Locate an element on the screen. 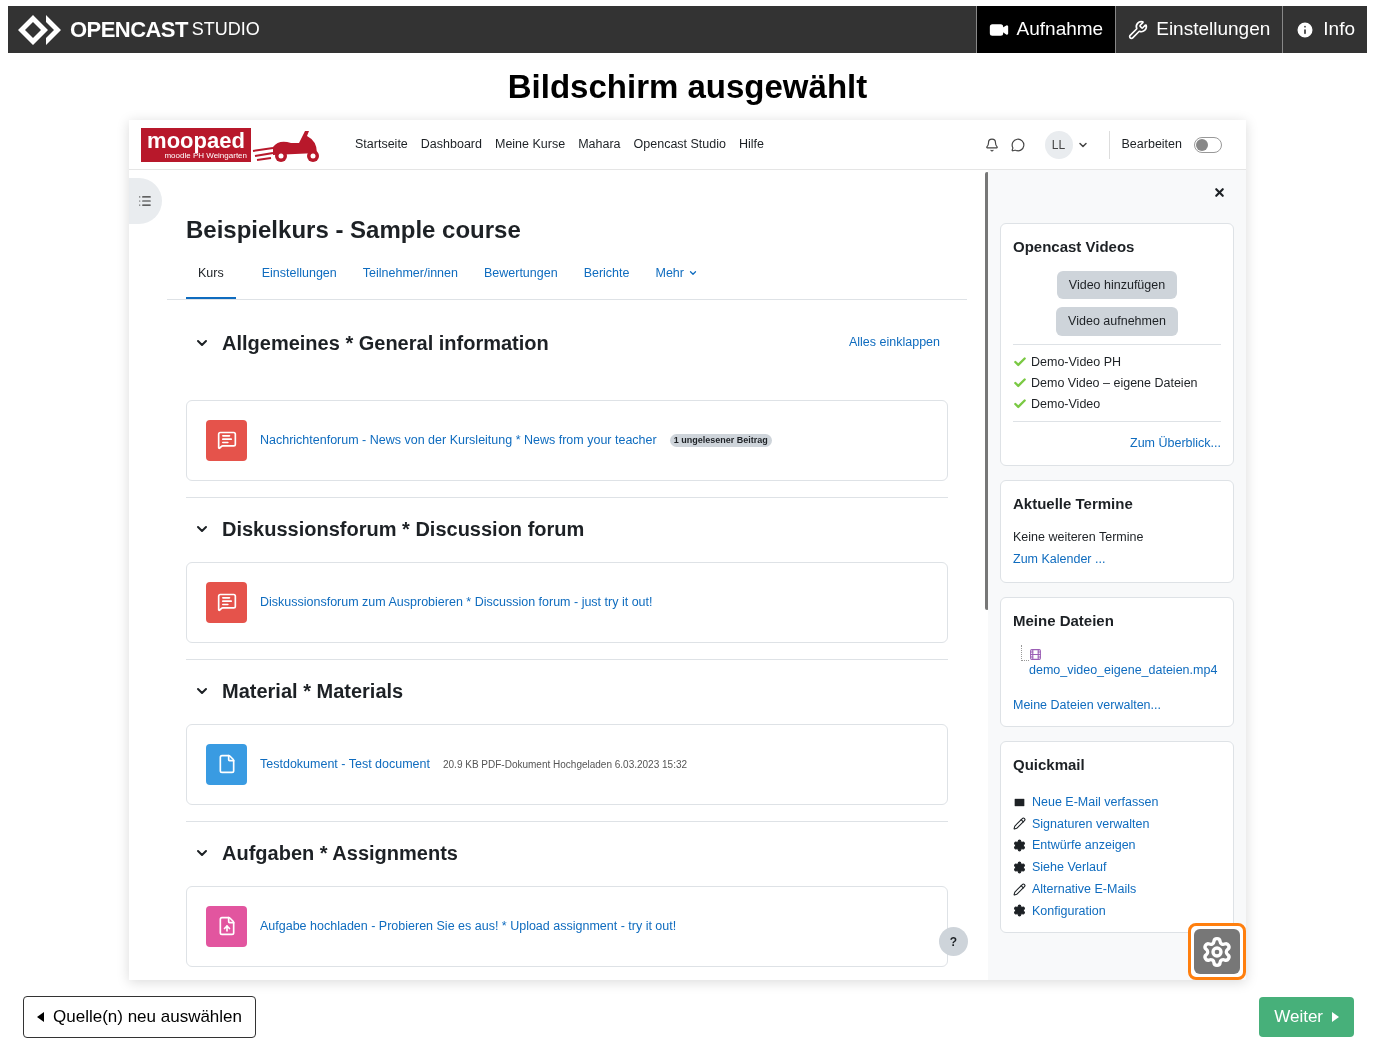  video-title: Demo-Video is located at coordinates (1066, 404).